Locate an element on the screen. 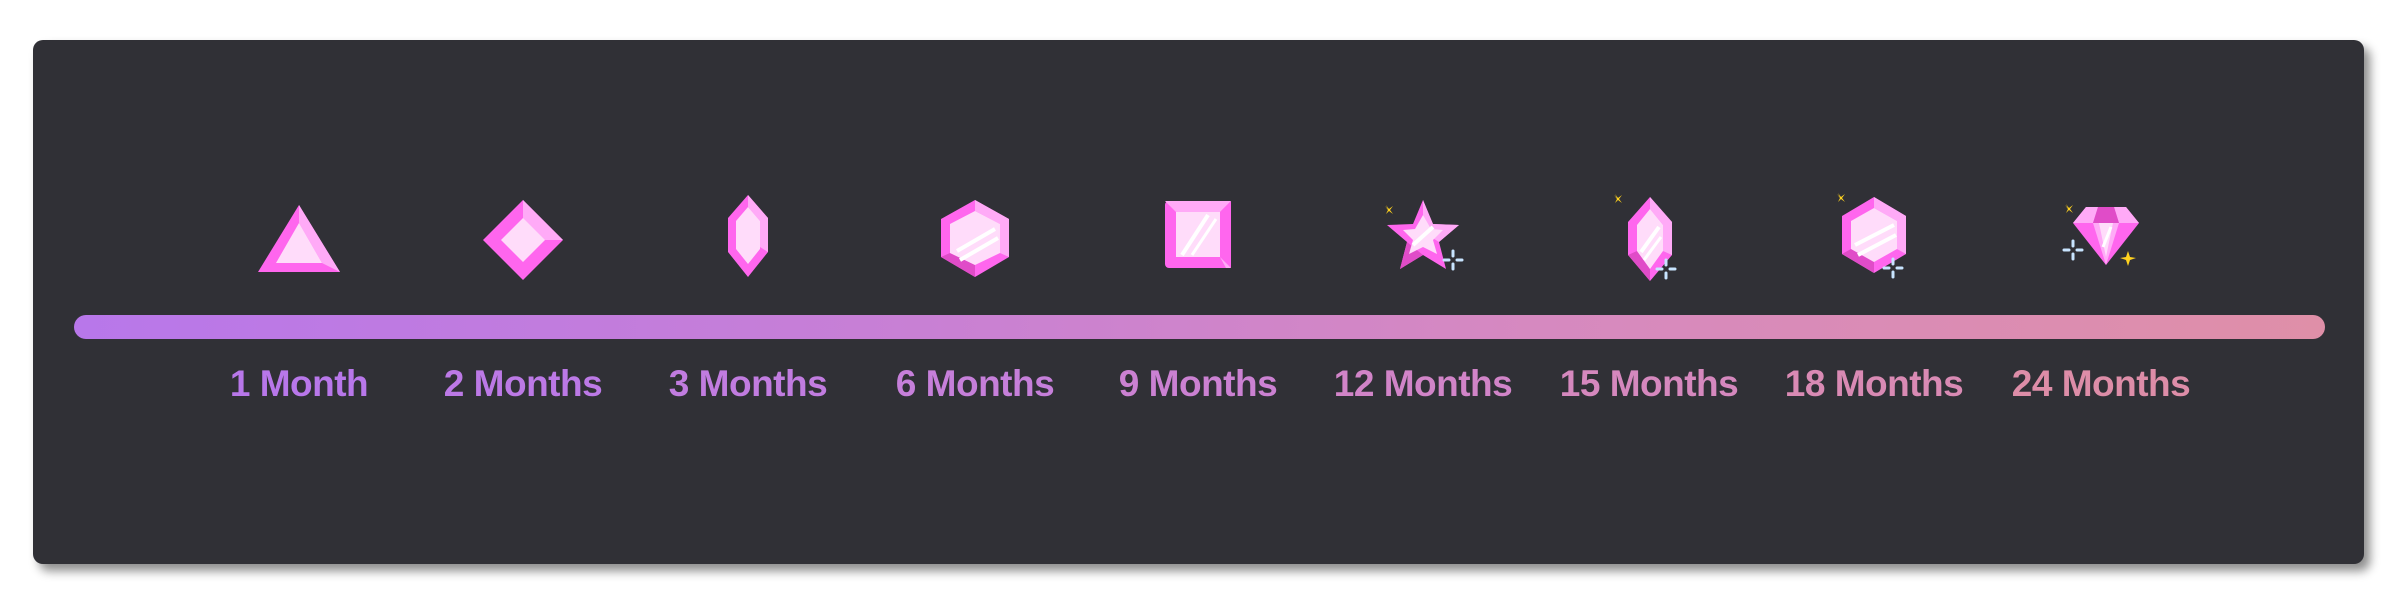 The image size is (2407, 614). milestone-label: 3 Months is located at coordinates (748, 383).